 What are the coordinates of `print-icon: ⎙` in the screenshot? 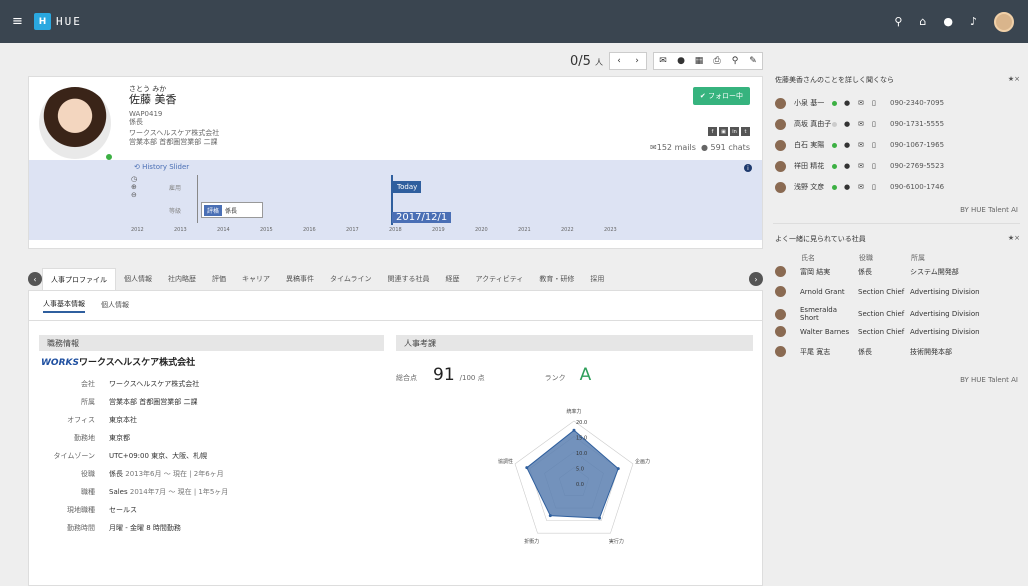 It's located at (717, 61).